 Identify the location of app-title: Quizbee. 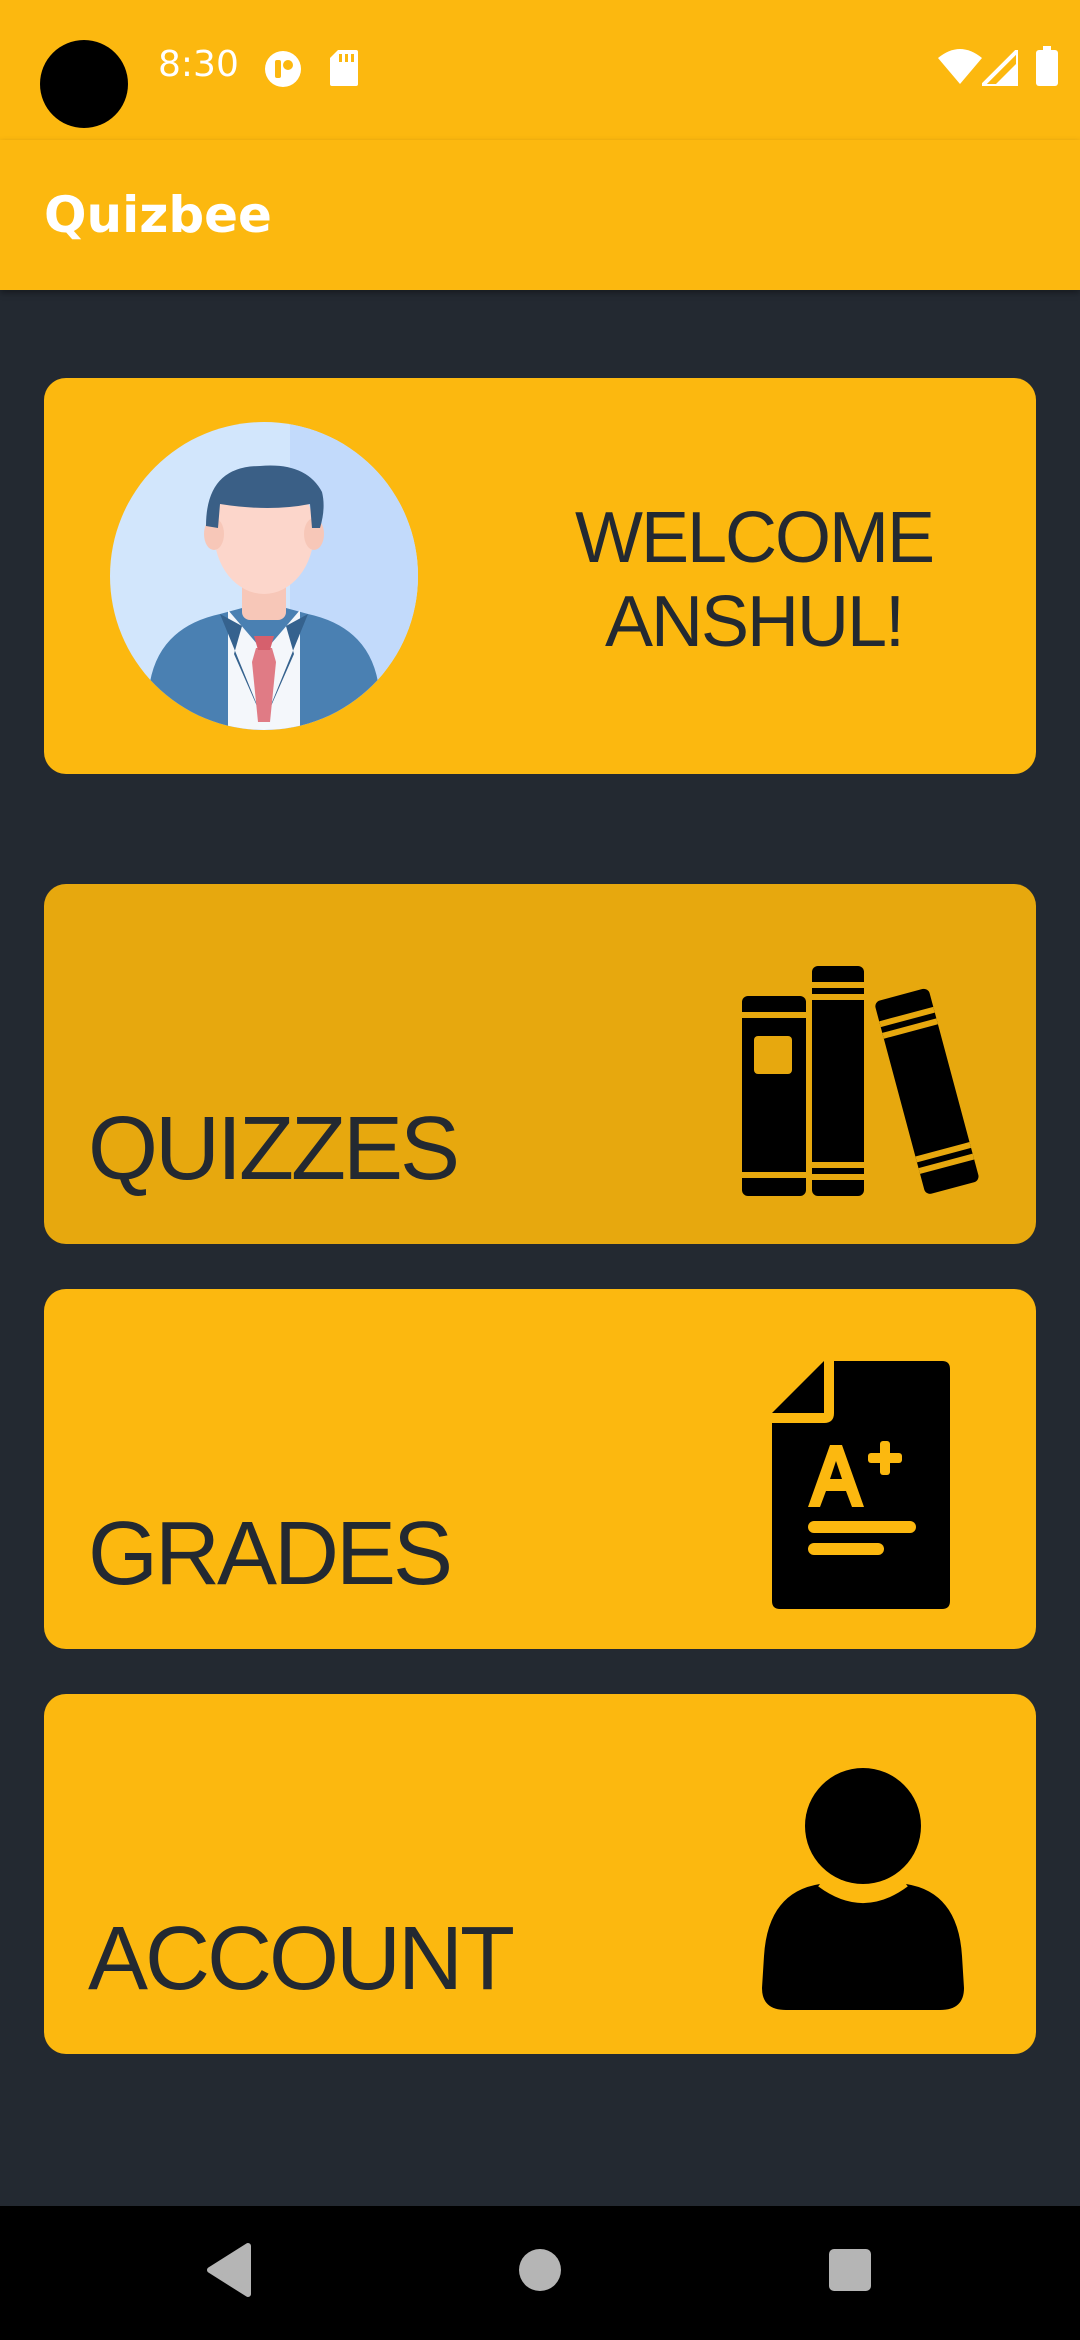
(158, 215).